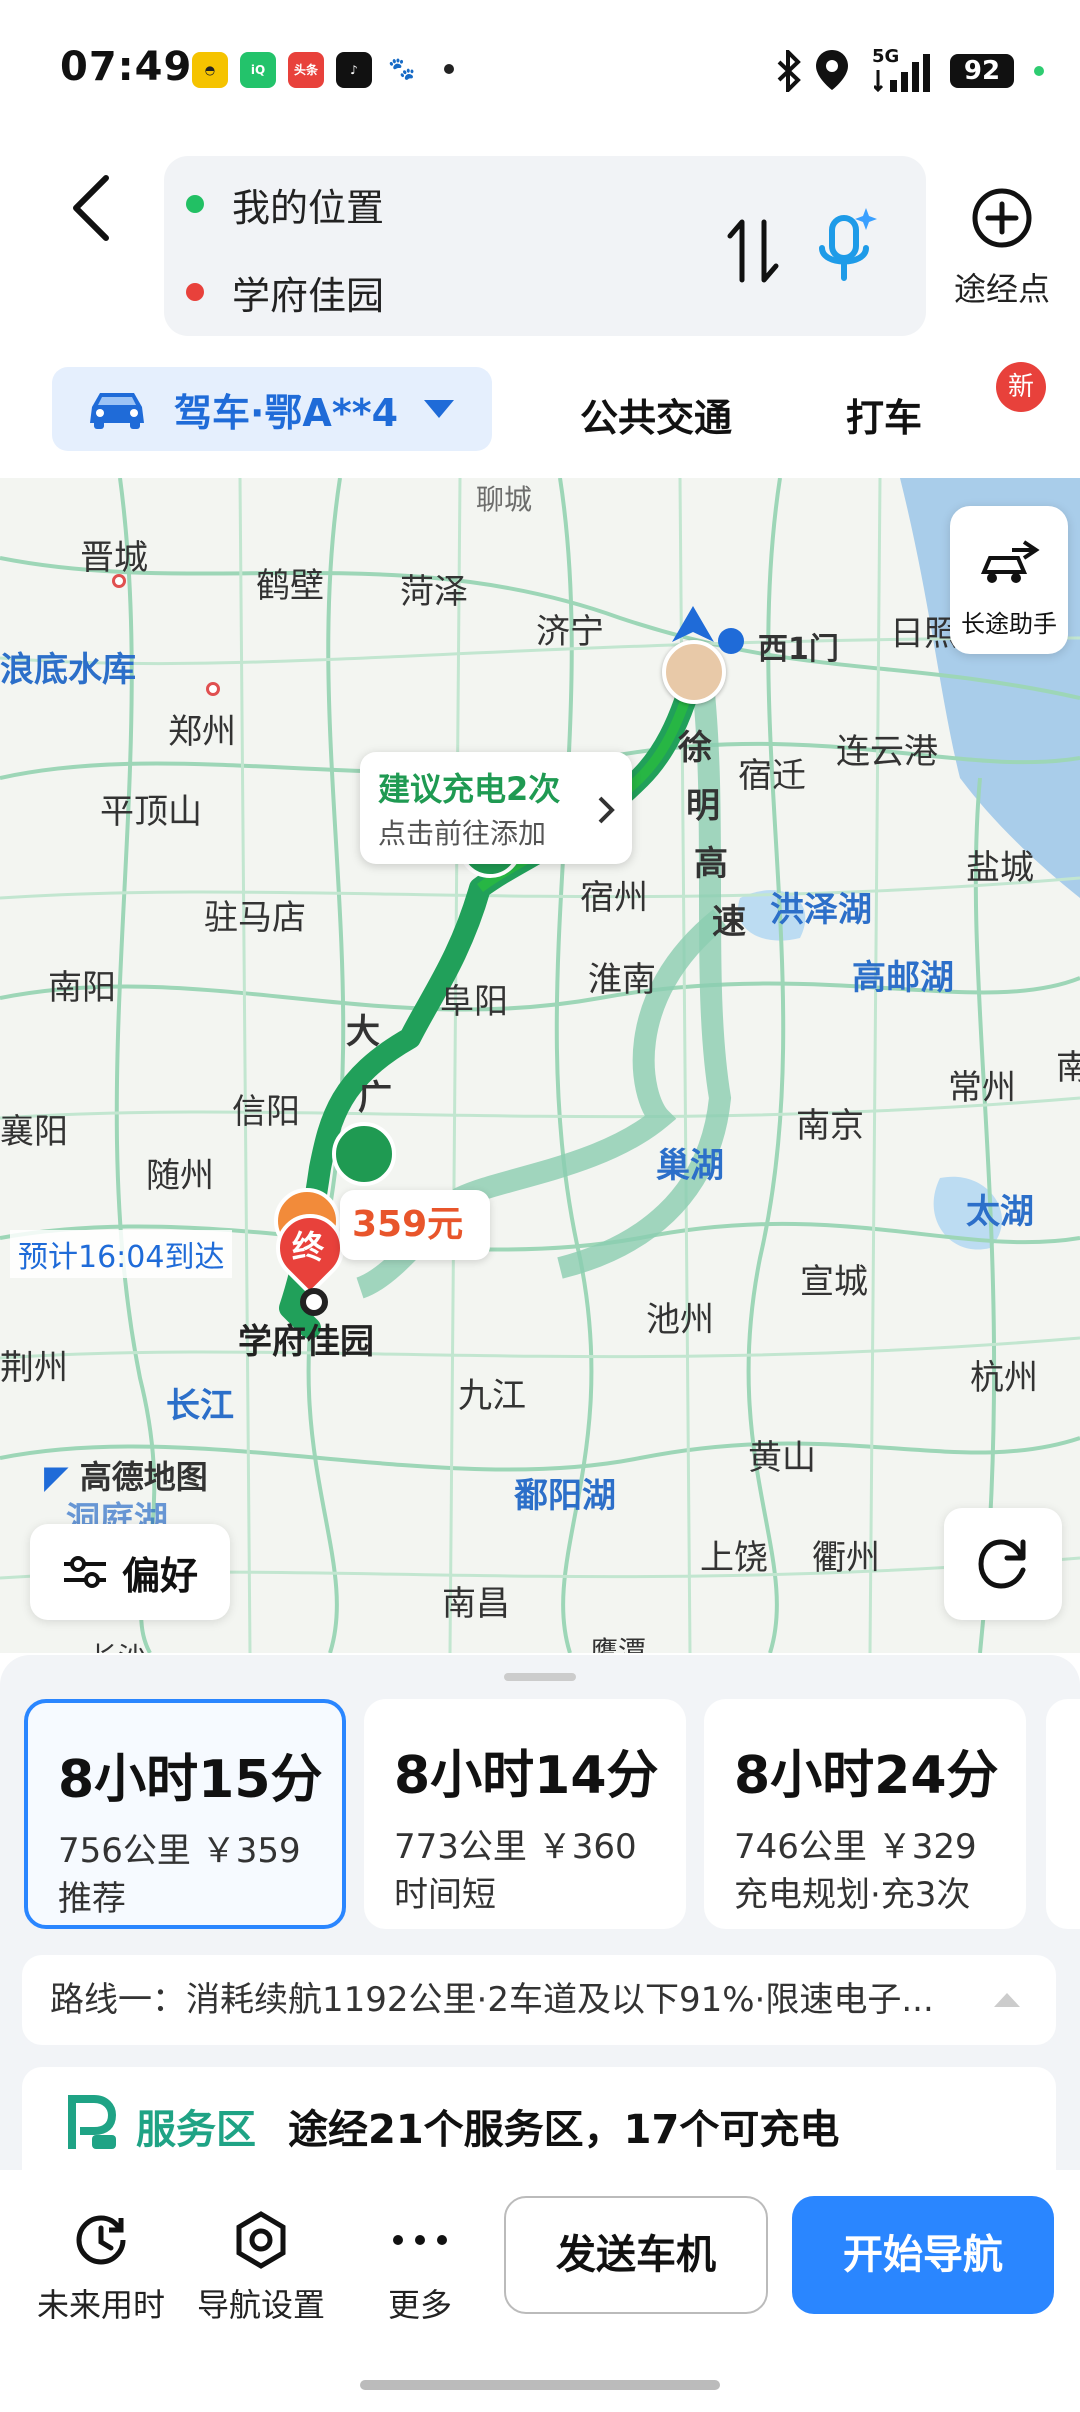 The width and height of the screenshot is (1080, 2412). What do you see at coordinates (445, 1895) in the screenshot?
I see `route-tag: 时间短` at bounding box center [445, 1895].